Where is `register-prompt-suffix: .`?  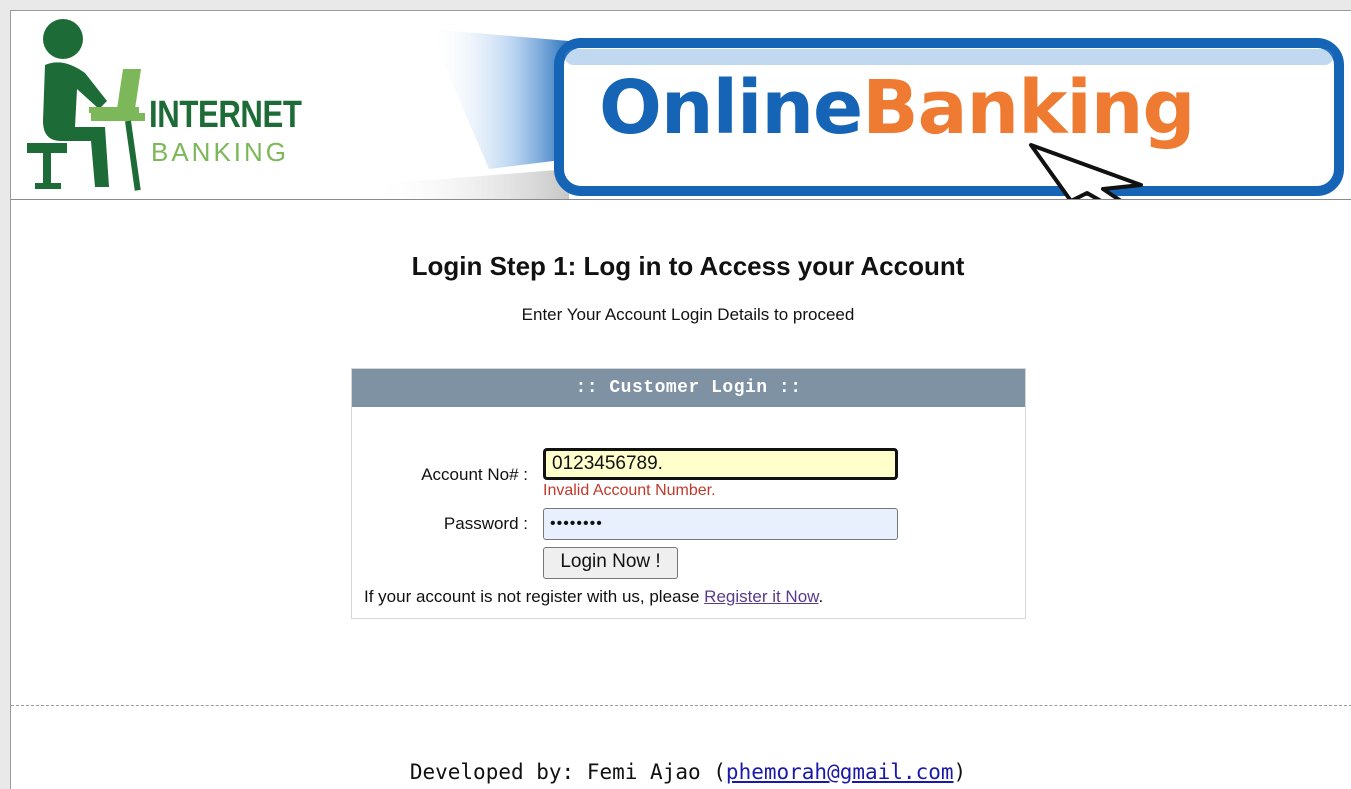 register-prompt-suffix: . is located at coordinates (821, 596).